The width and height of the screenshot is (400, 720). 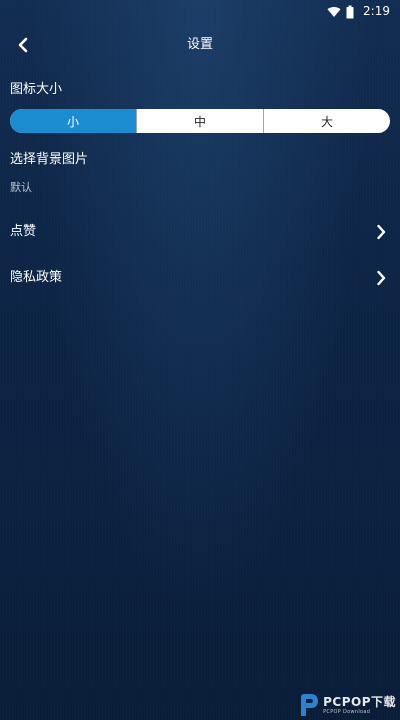 I want to click on icon-size-selector: 小 中 大, so click(x=200, y=121).